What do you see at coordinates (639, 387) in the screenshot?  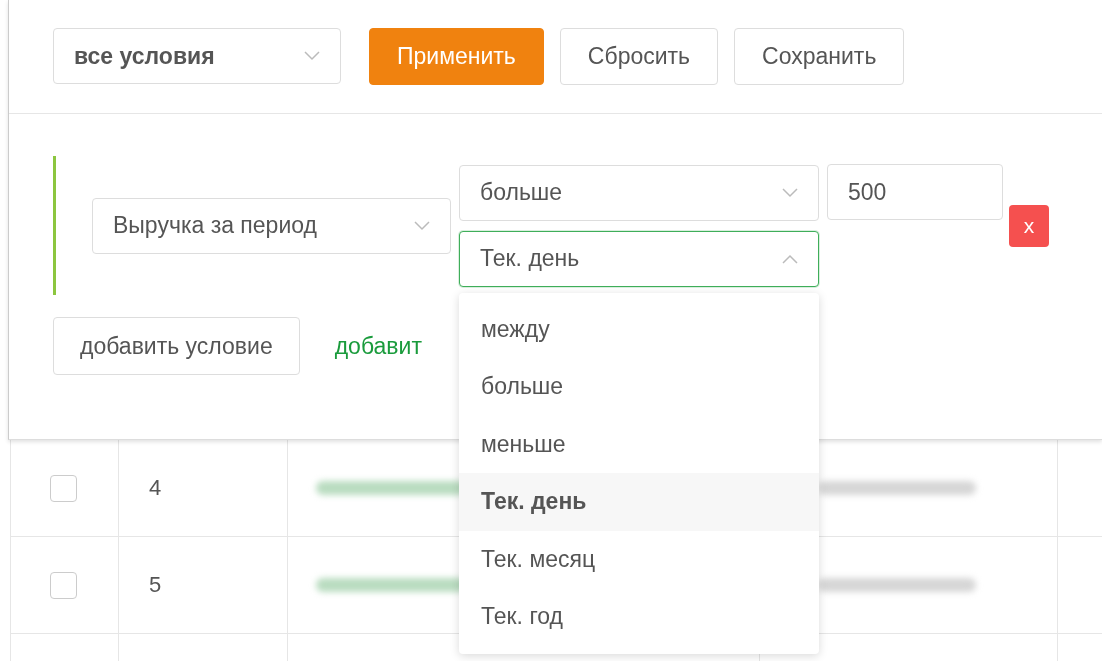 I see `dropdown-option: больше` at bounding box center [639, 387].